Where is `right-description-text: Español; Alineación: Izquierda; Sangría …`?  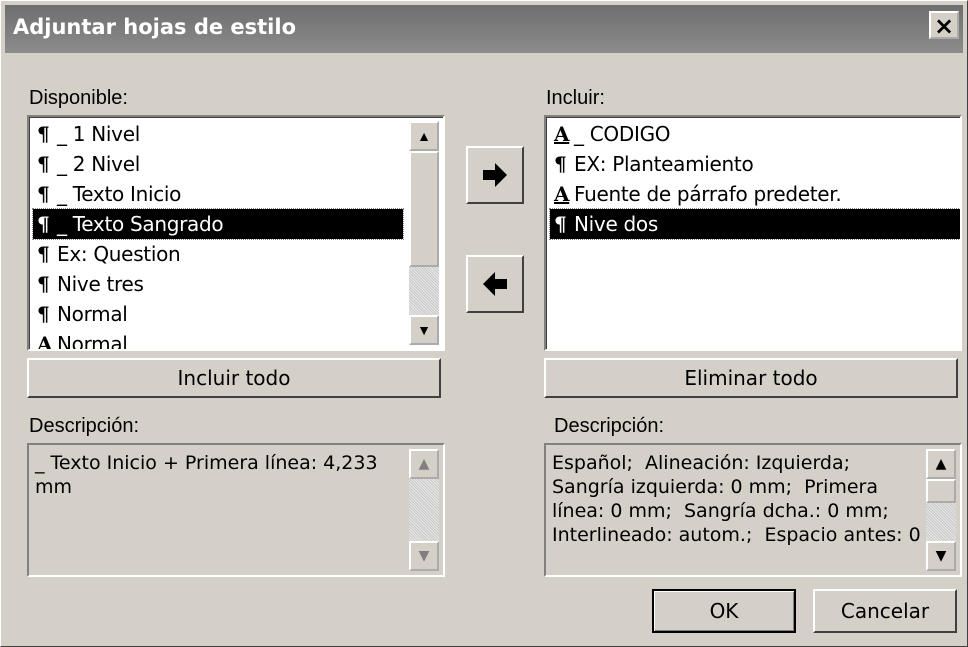 right-description-text: Español; Alineación: Izquierda; Sangría … is located at coordinates (736, 499).